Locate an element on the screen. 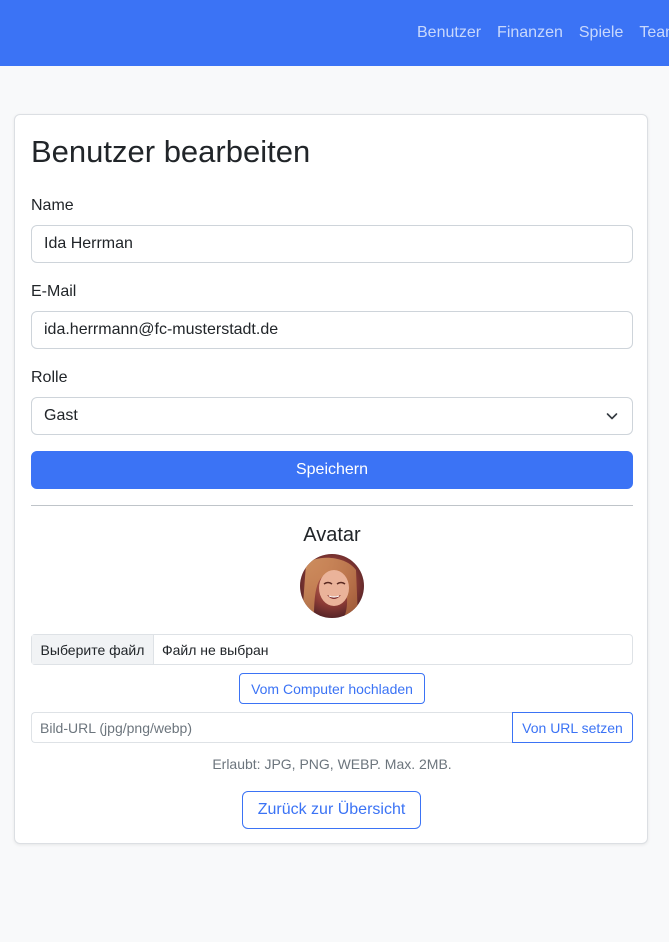  divider is located at coordinates (332, 505).